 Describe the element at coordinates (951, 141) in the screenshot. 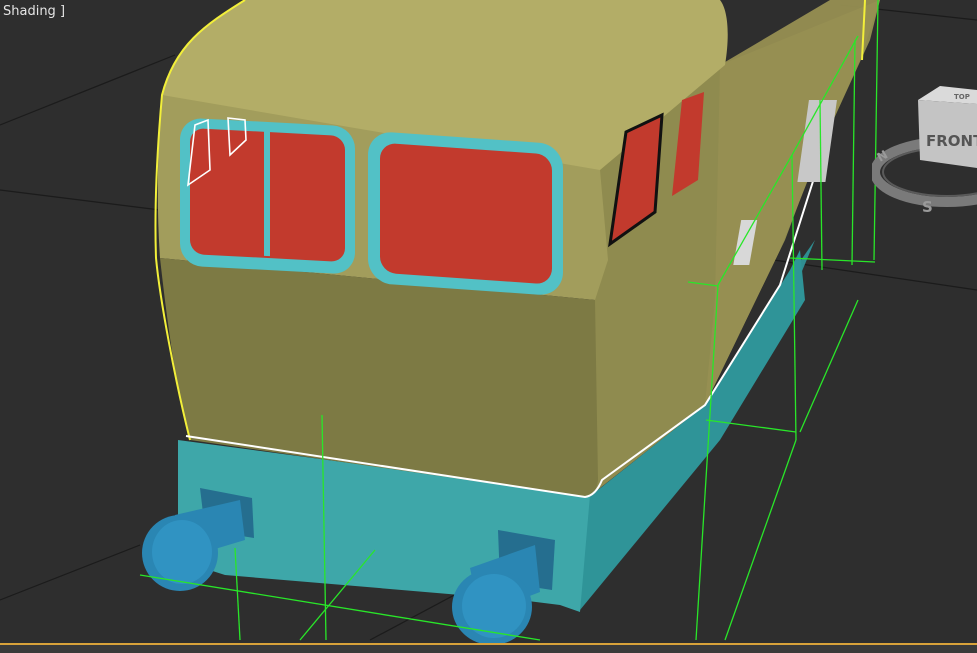

I see `viewcube-front-label: FRONT` at that location.